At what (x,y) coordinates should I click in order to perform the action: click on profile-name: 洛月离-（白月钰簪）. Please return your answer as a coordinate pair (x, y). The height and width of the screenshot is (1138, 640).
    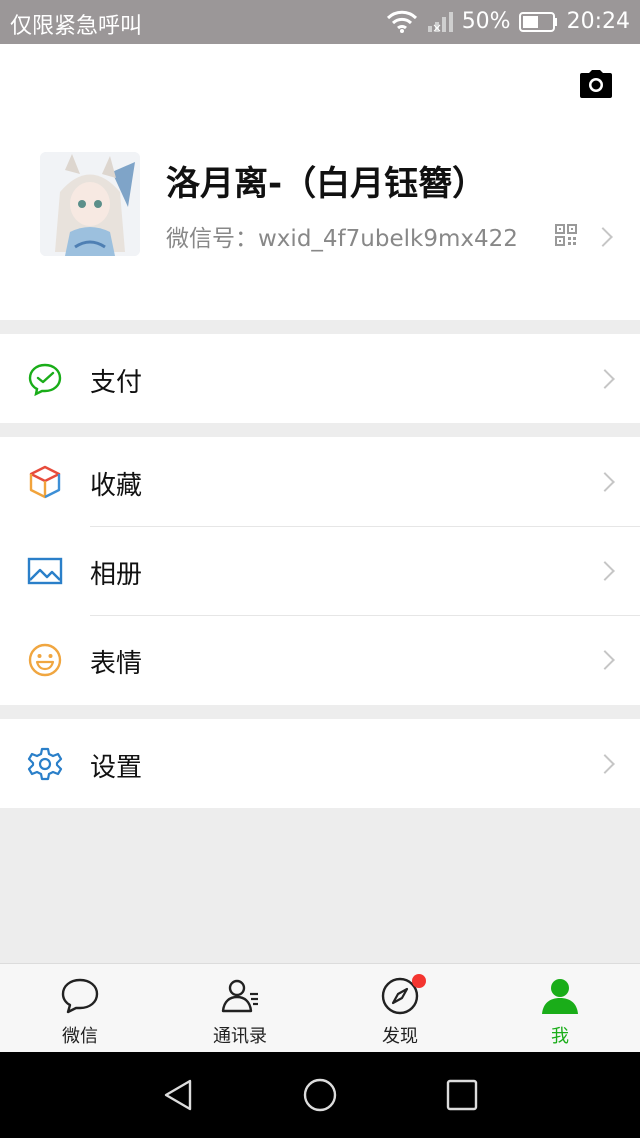
    Looking at the image, I should click on (326, 184).